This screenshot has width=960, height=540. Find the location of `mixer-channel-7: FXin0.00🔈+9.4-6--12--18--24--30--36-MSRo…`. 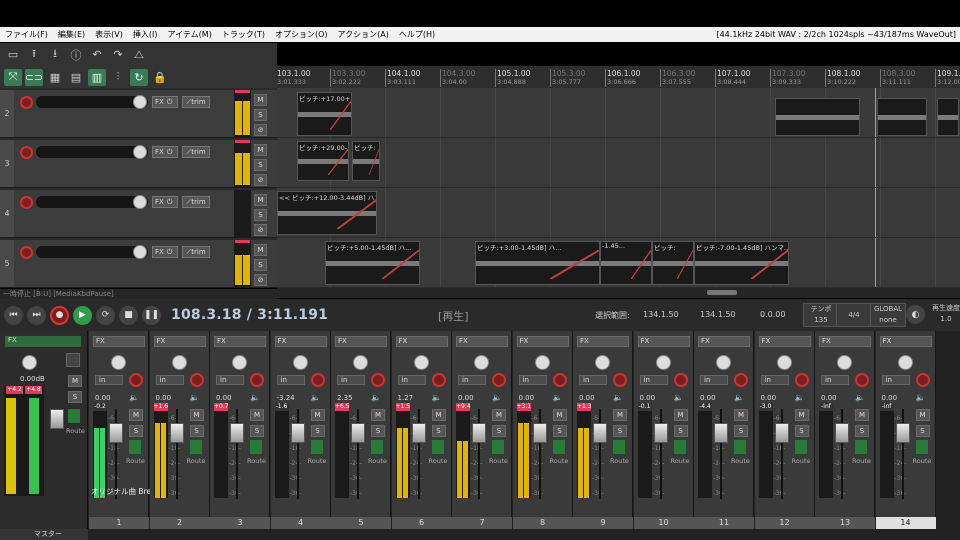

mixer-channel-7: FXin0.00🔈+9.4-6--12--18--24--30--36-MSRo… is located at coordinates (482, 430).